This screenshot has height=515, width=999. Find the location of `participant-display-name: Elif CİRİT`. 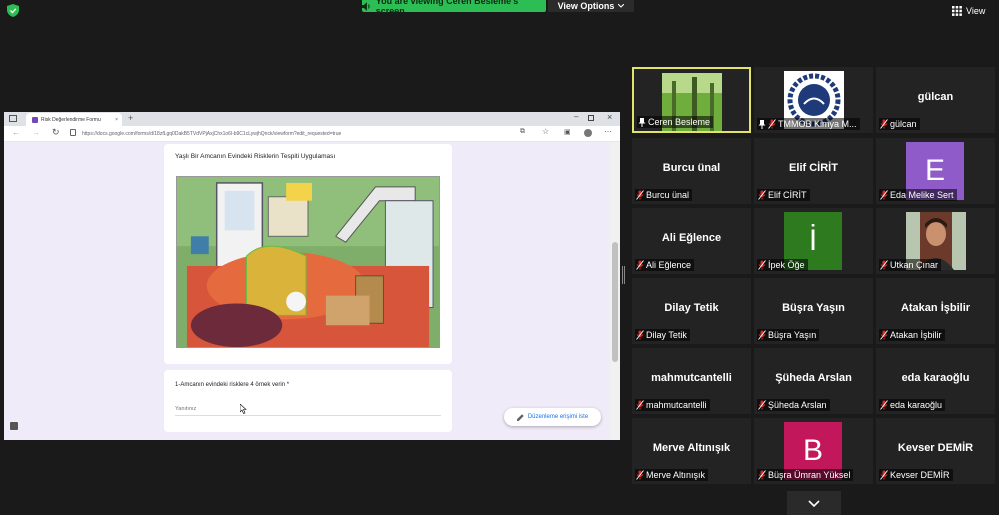

participant-display-name: Elif CİRİT is located at coordinates (813, 168).